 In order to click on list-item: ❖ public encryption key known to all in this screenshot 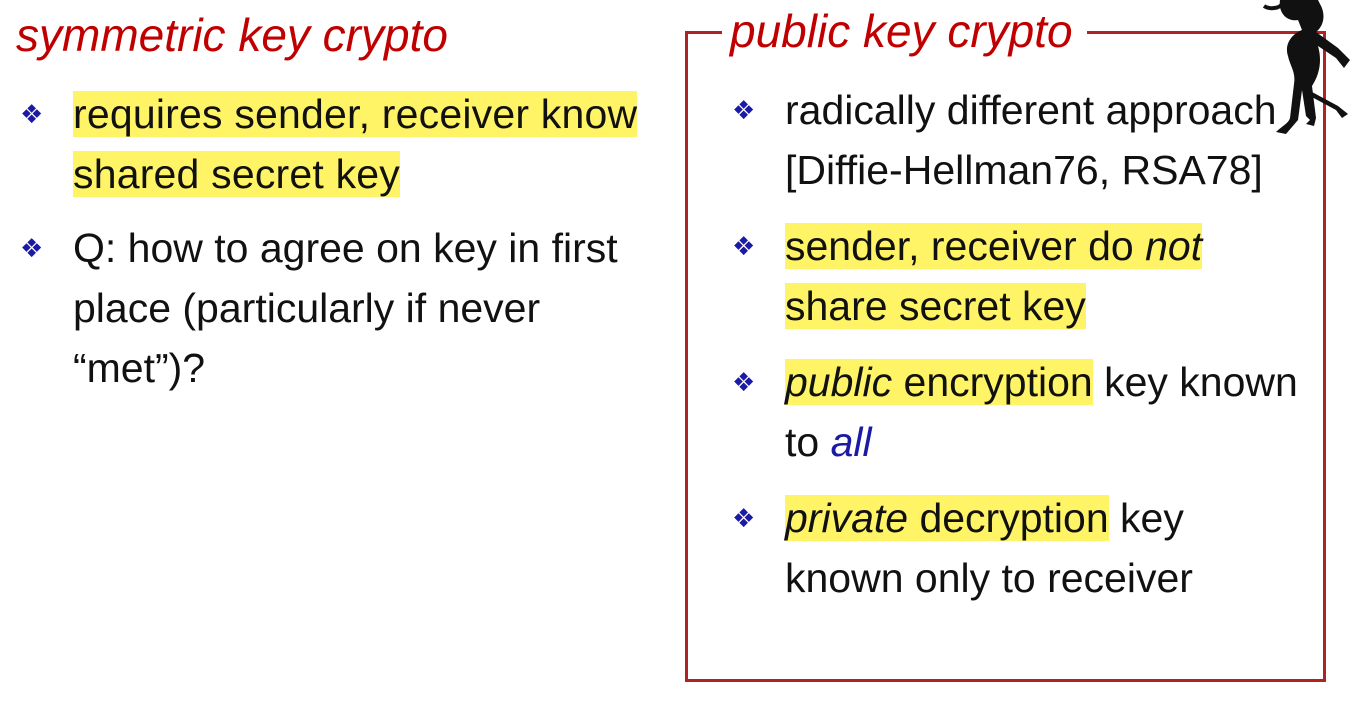, I will do `click(1022, 412)`.